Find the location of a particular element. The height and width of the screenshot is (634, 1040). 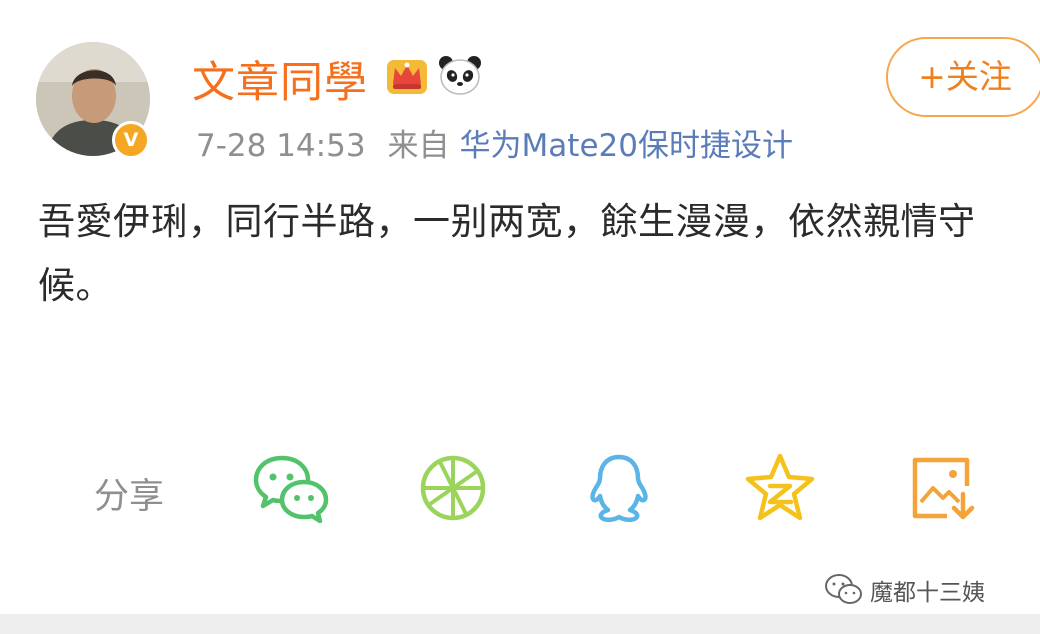

wechat-logo-icon is located at coordinates (843, 589).